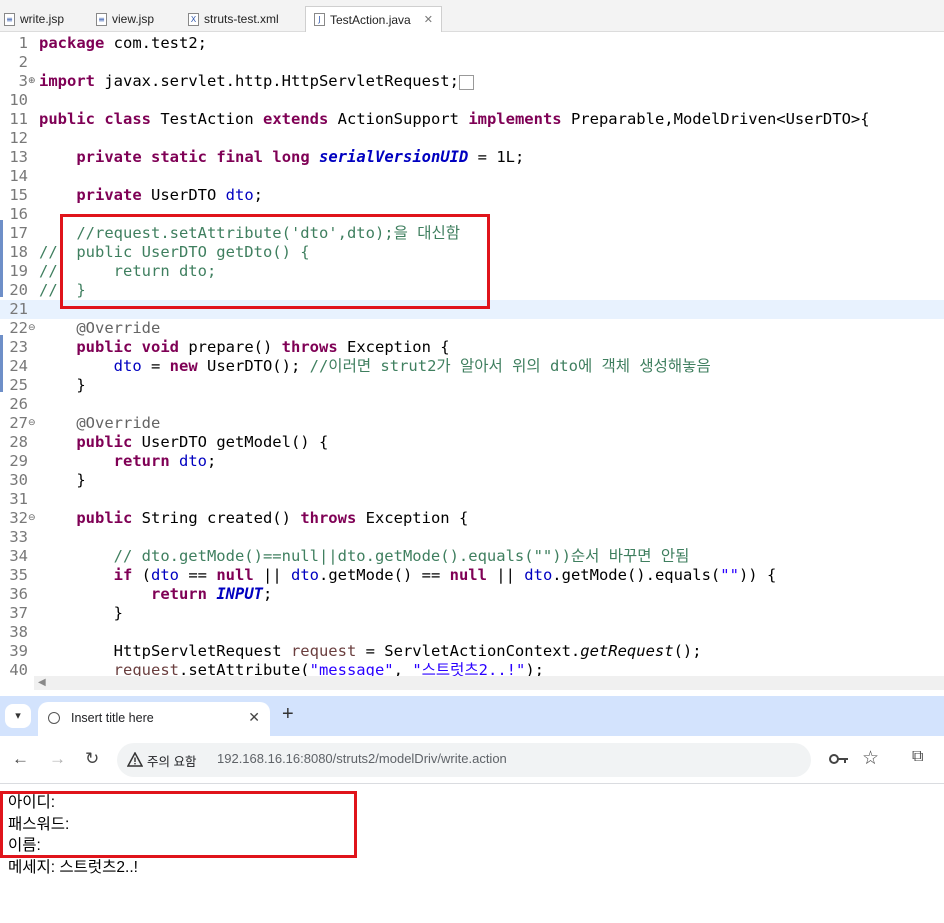  I want to click on line-number: 38, so click(18, 632).